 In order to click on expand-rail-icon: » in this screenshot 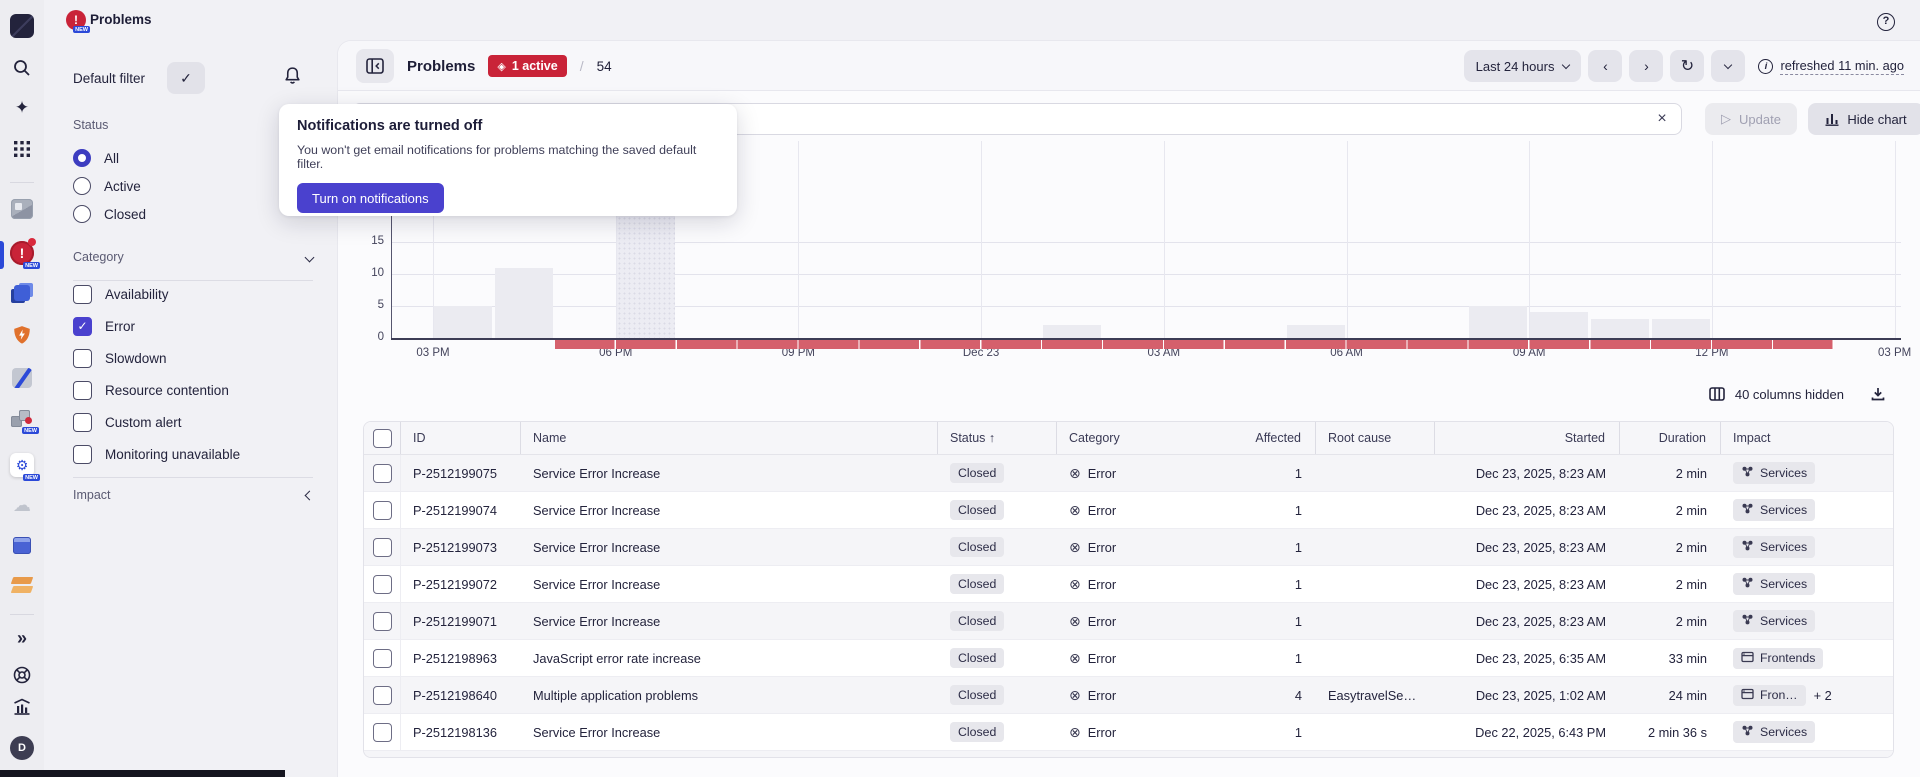, I will do `click(22, 638)`.